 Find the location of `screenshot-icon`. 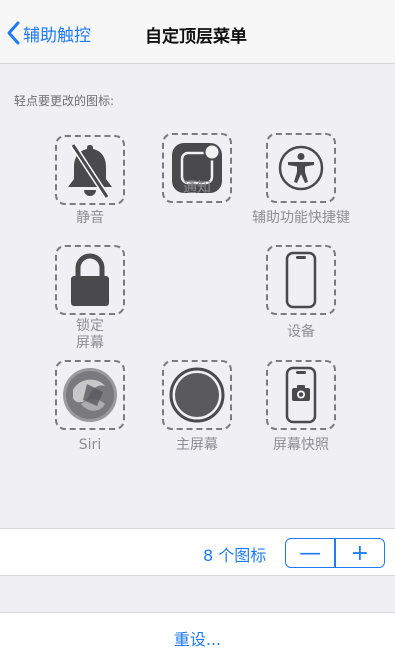

screenshot-icon is located at coordinates (301, 395).